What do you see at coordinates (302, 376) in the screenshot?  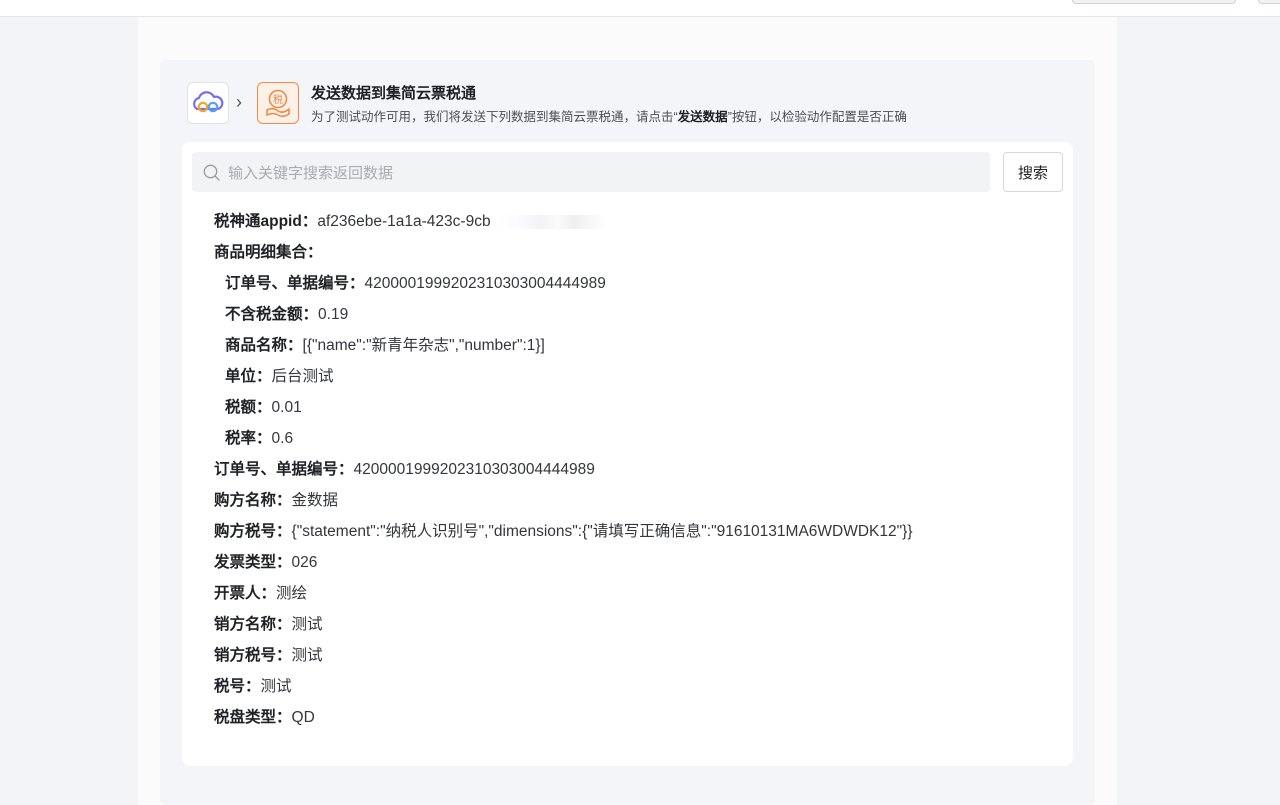 I see `field-value: 后台测试` at bounding box center [302, 376].